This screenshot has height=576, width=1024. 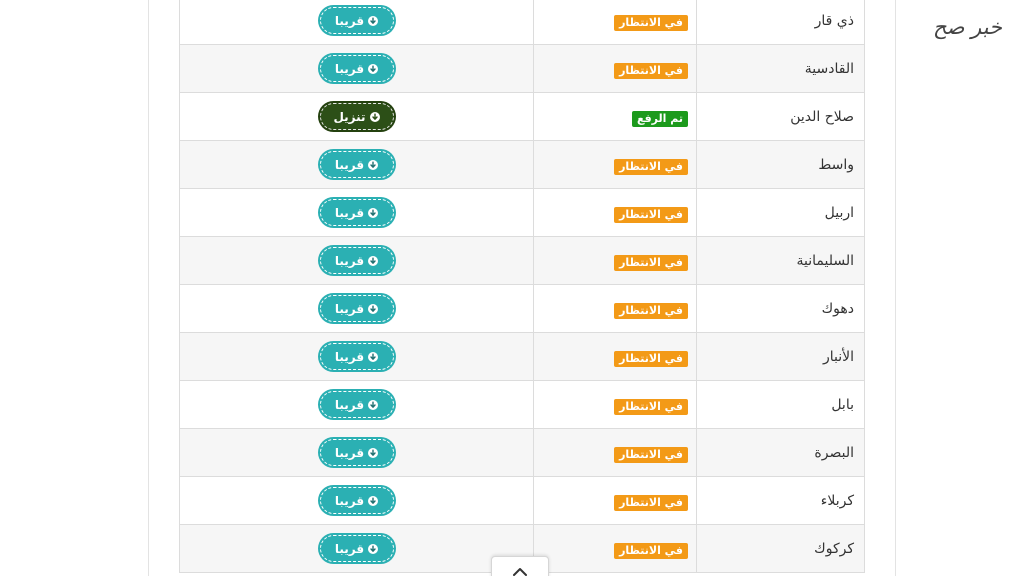 I want to click on table-row: الأنبار في الانتظار قريبا, so click(x=522, y=356).